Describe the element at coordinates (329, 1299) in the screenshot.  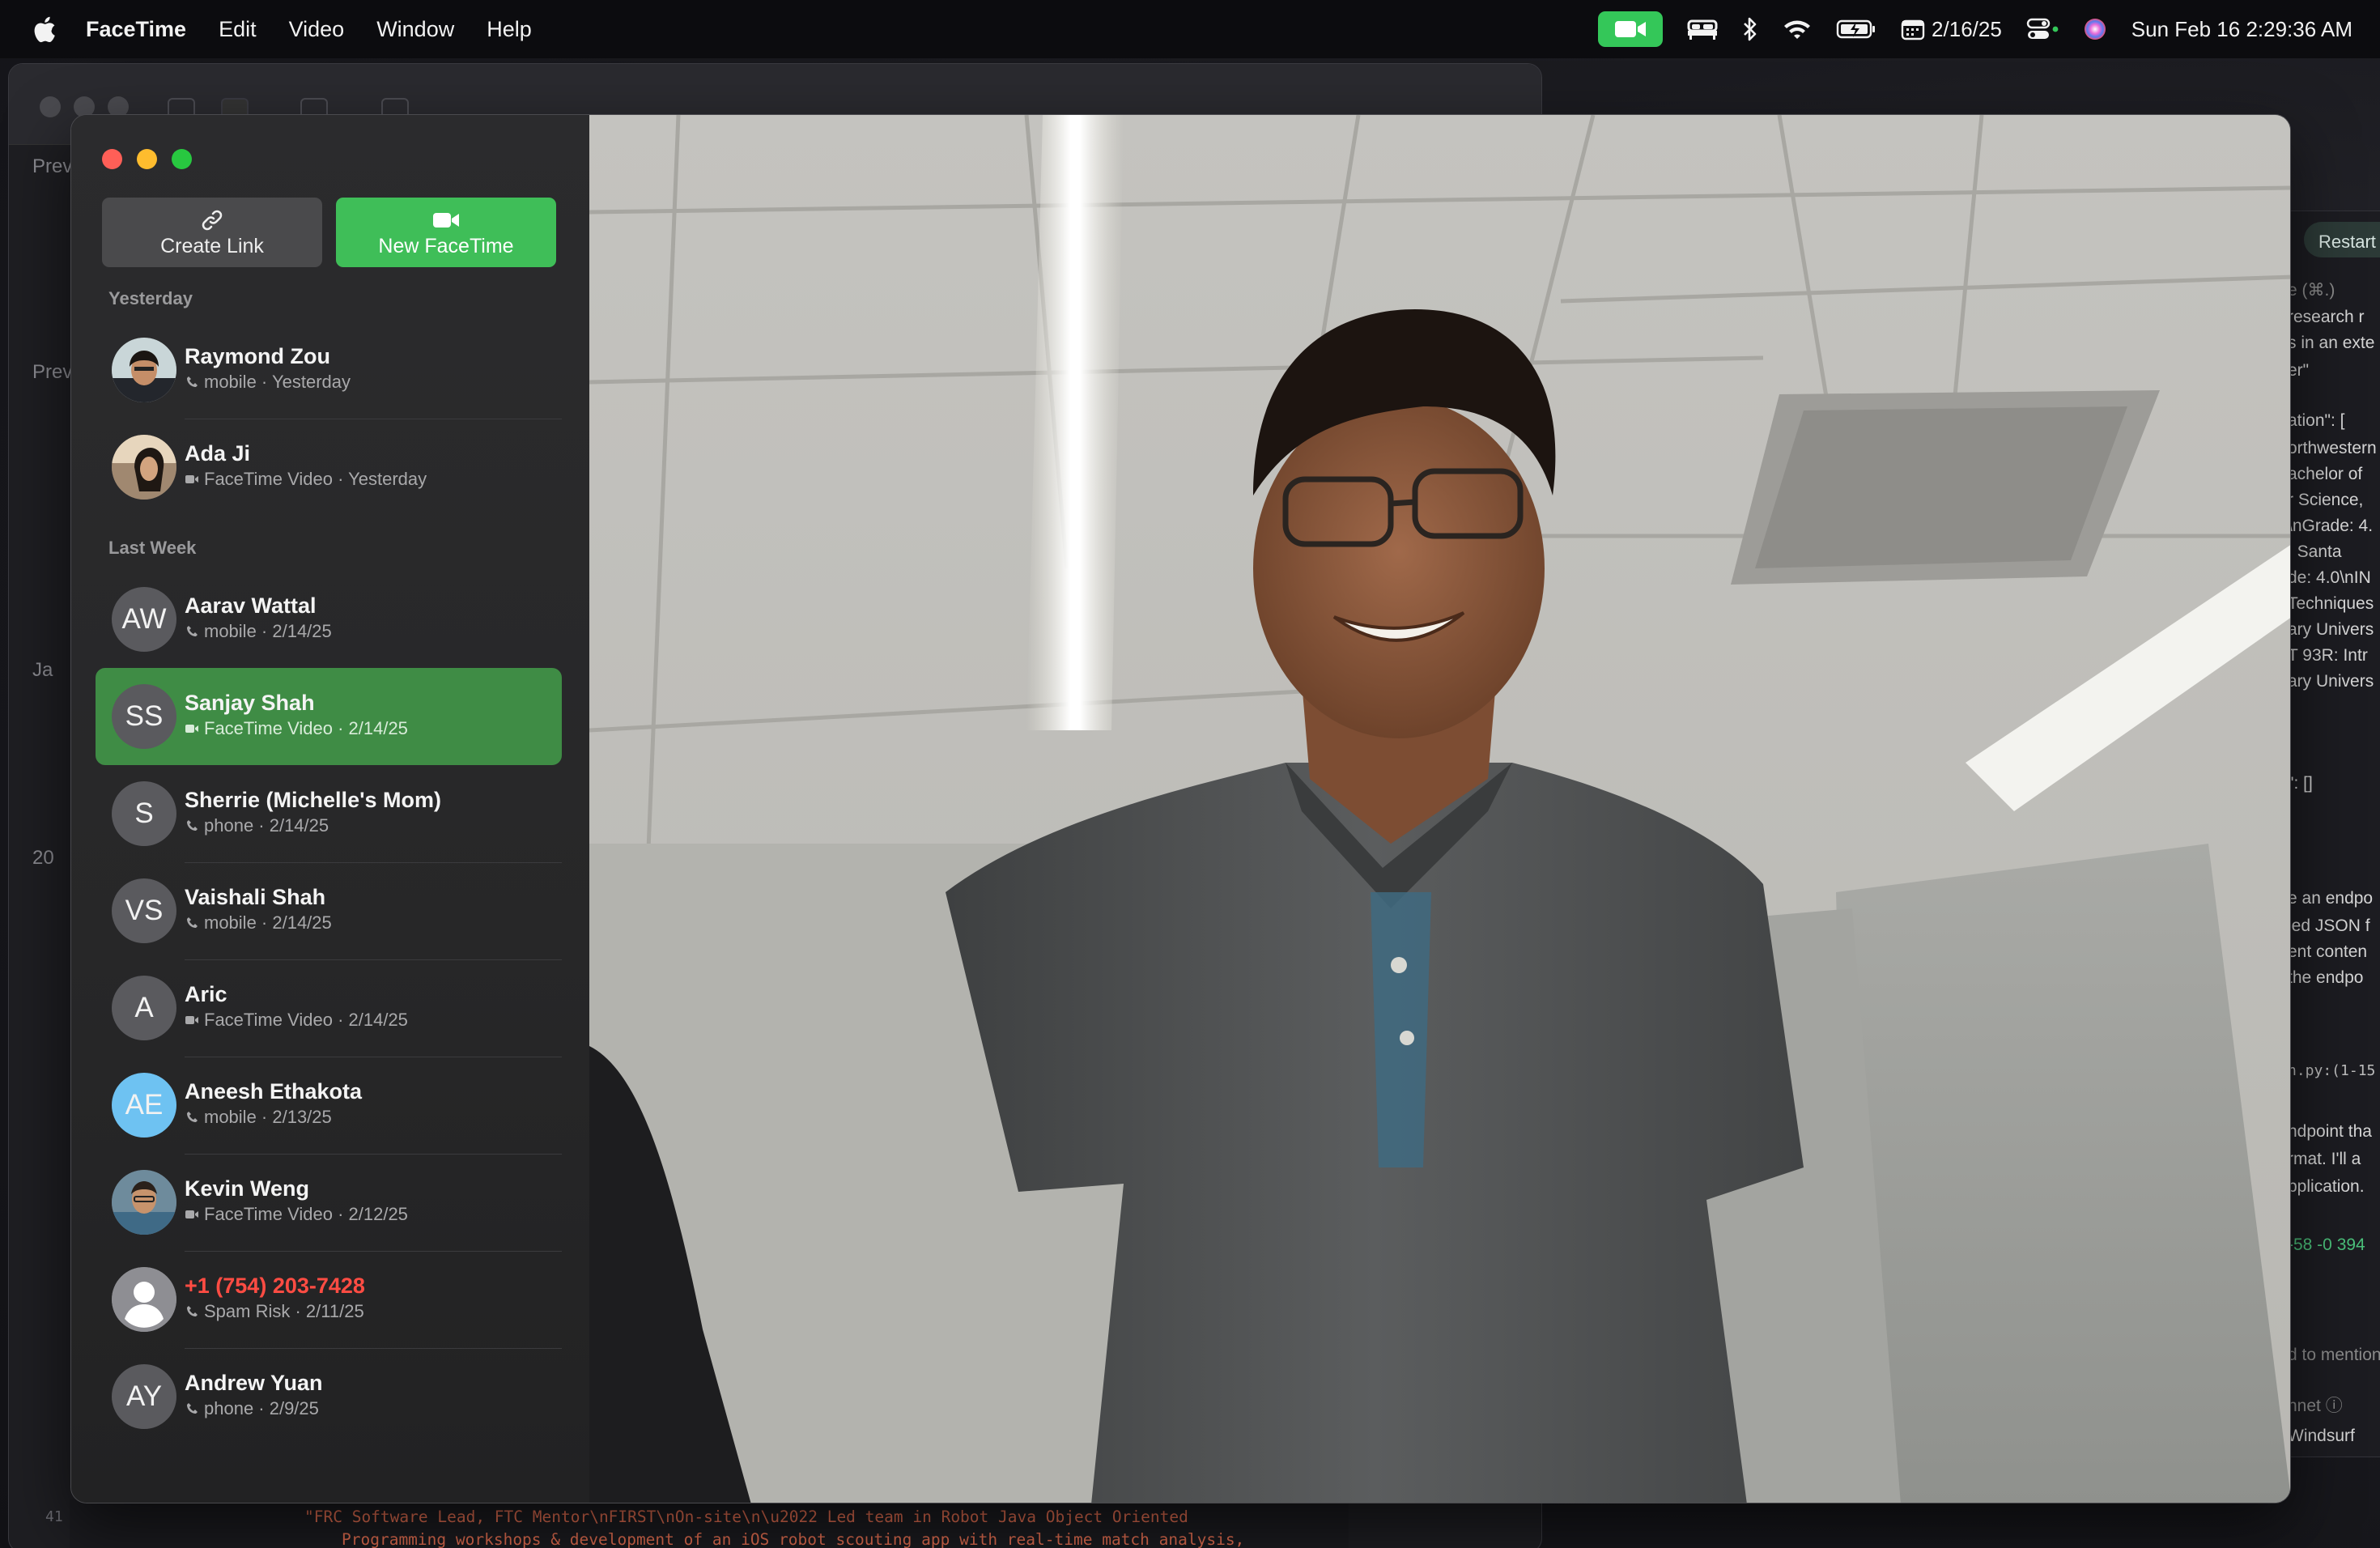
I see `recent-call-item: +1 (754) 203-7428 Spam Risk · 2/11/25` at that location.